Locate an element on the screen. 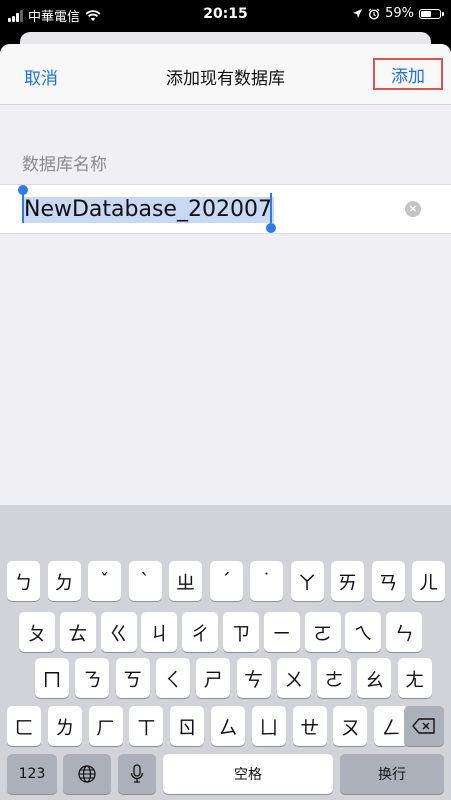  key-row4-5: ㄖ is located at coordinates (187, 726).